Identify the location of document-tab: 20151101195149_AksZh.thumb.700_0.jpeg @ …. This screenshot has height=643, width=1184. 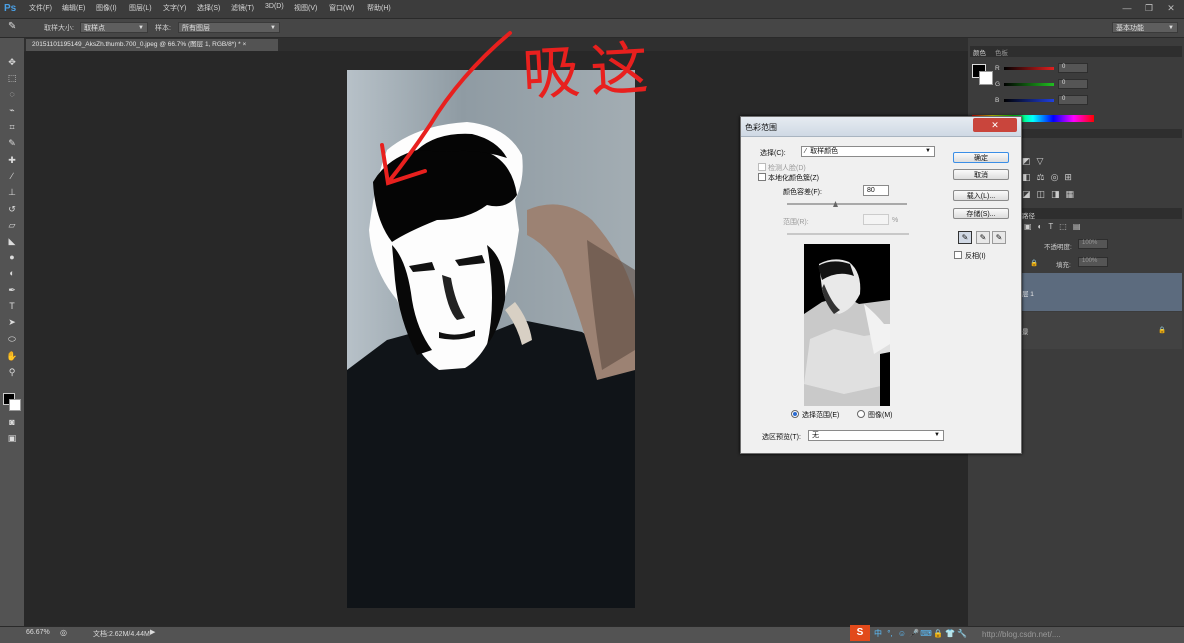
(152, 45).